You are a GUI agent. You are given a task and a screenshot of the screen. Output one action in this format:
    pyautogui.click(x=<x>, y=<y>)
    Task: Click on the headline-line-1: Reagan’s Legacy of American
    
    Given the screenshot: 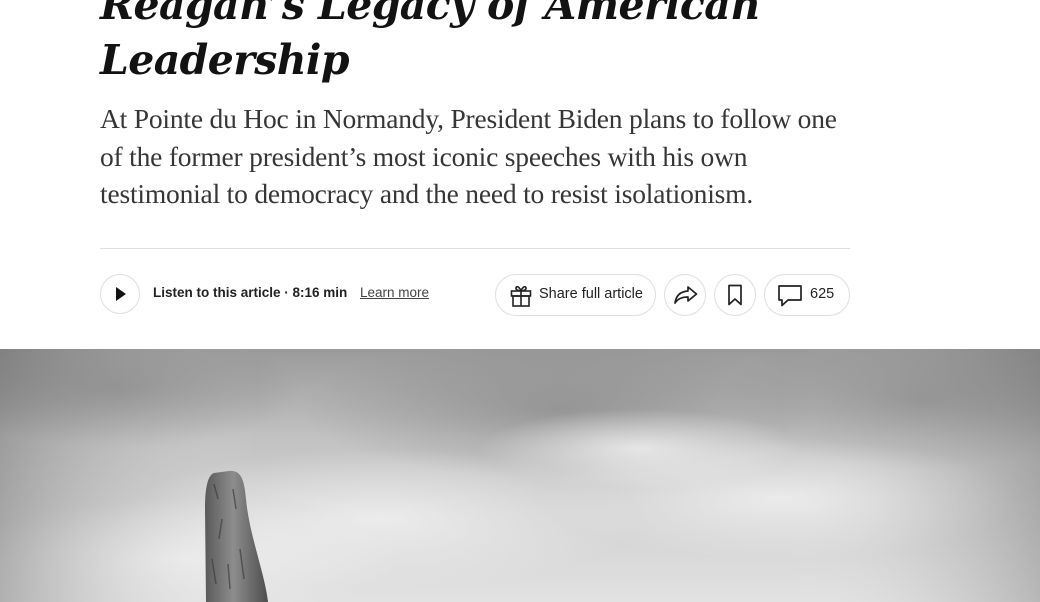 What is the action you would take?
    pyautogui.click(x=430, y=14)
    